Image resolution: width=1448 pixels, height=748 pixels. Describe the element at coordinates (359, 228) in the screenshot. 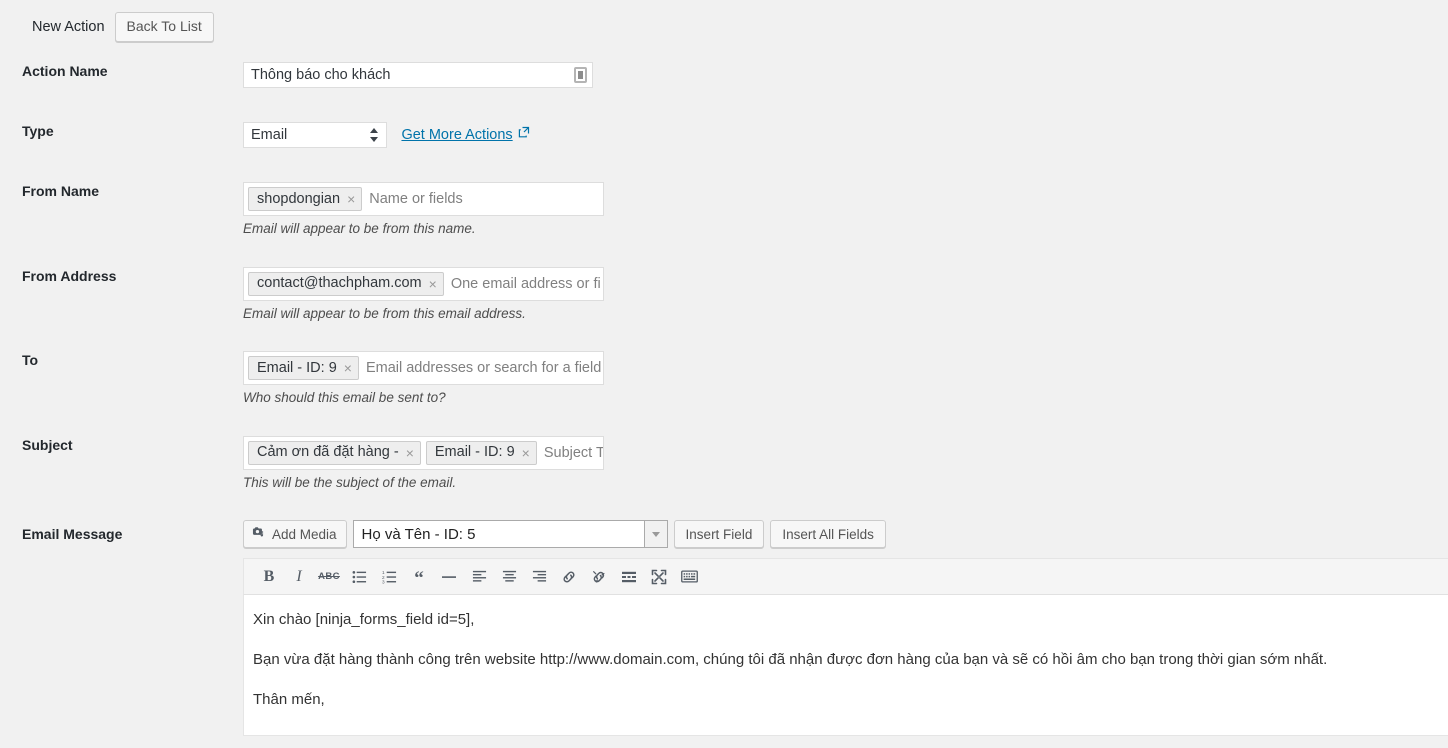

I see `from-name-help: Email will appear to be from this name.` at that location.